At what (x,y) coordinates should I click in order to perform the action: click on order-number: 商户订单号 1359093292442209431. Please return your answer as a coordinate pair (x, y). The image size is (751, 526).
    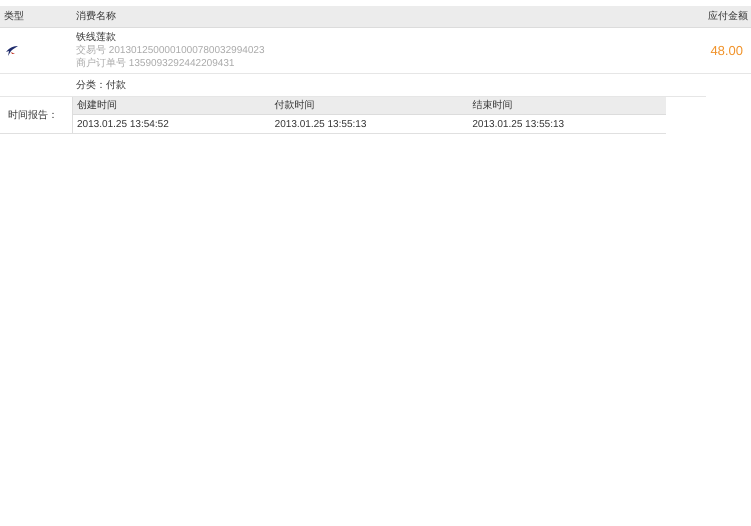
    Looking at the image, I should click on (156, 63).